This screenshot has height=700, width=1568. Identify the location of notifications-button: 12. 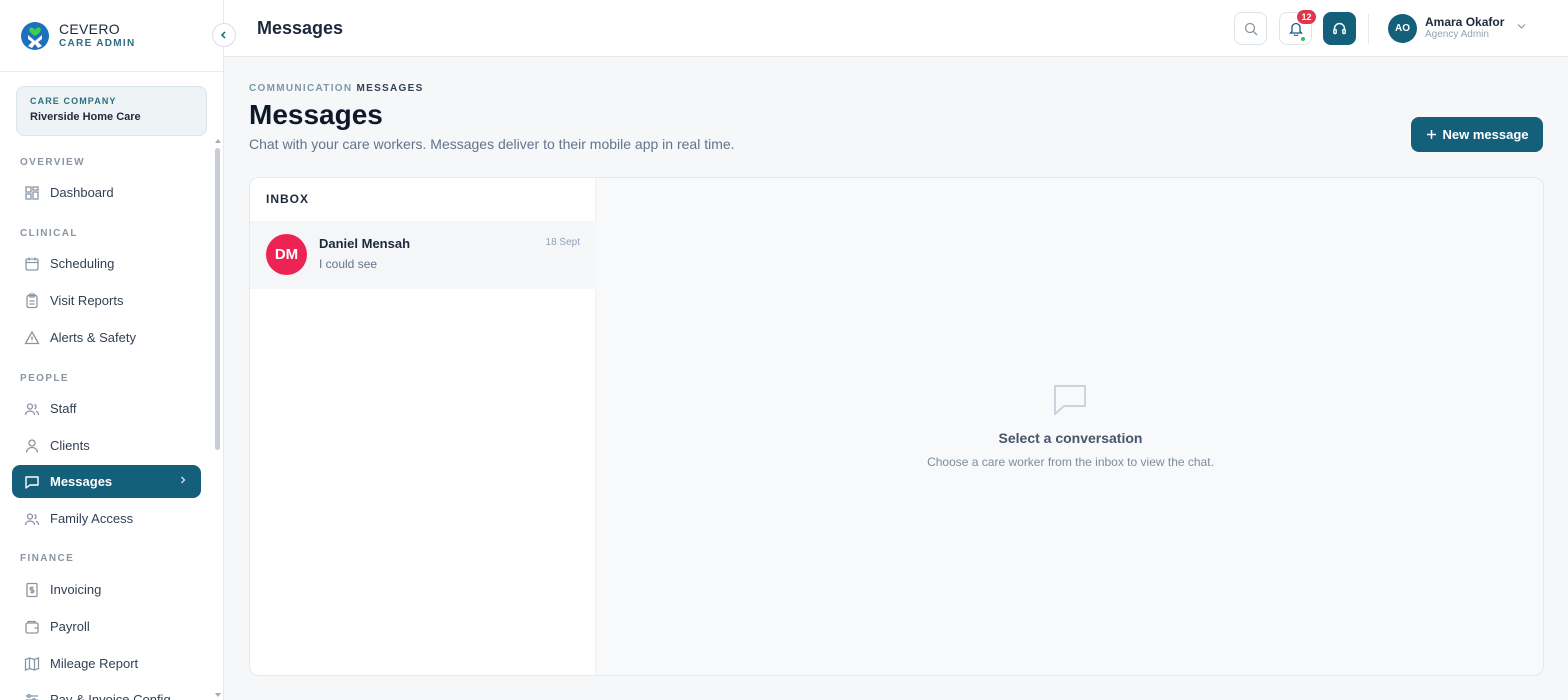
(1297, 27).